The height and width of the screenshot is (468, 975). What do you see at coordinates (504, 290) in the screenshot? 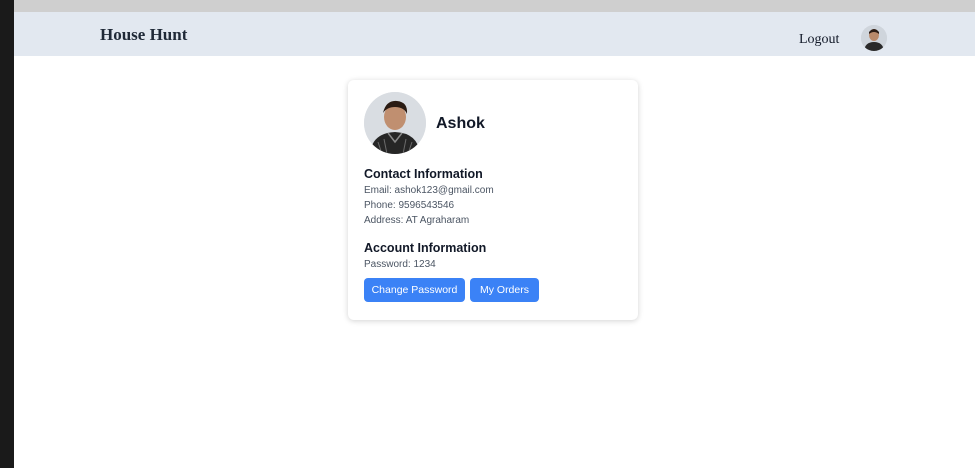
I see `my-orders-button: My Orders` at bounding box center [504, 290].